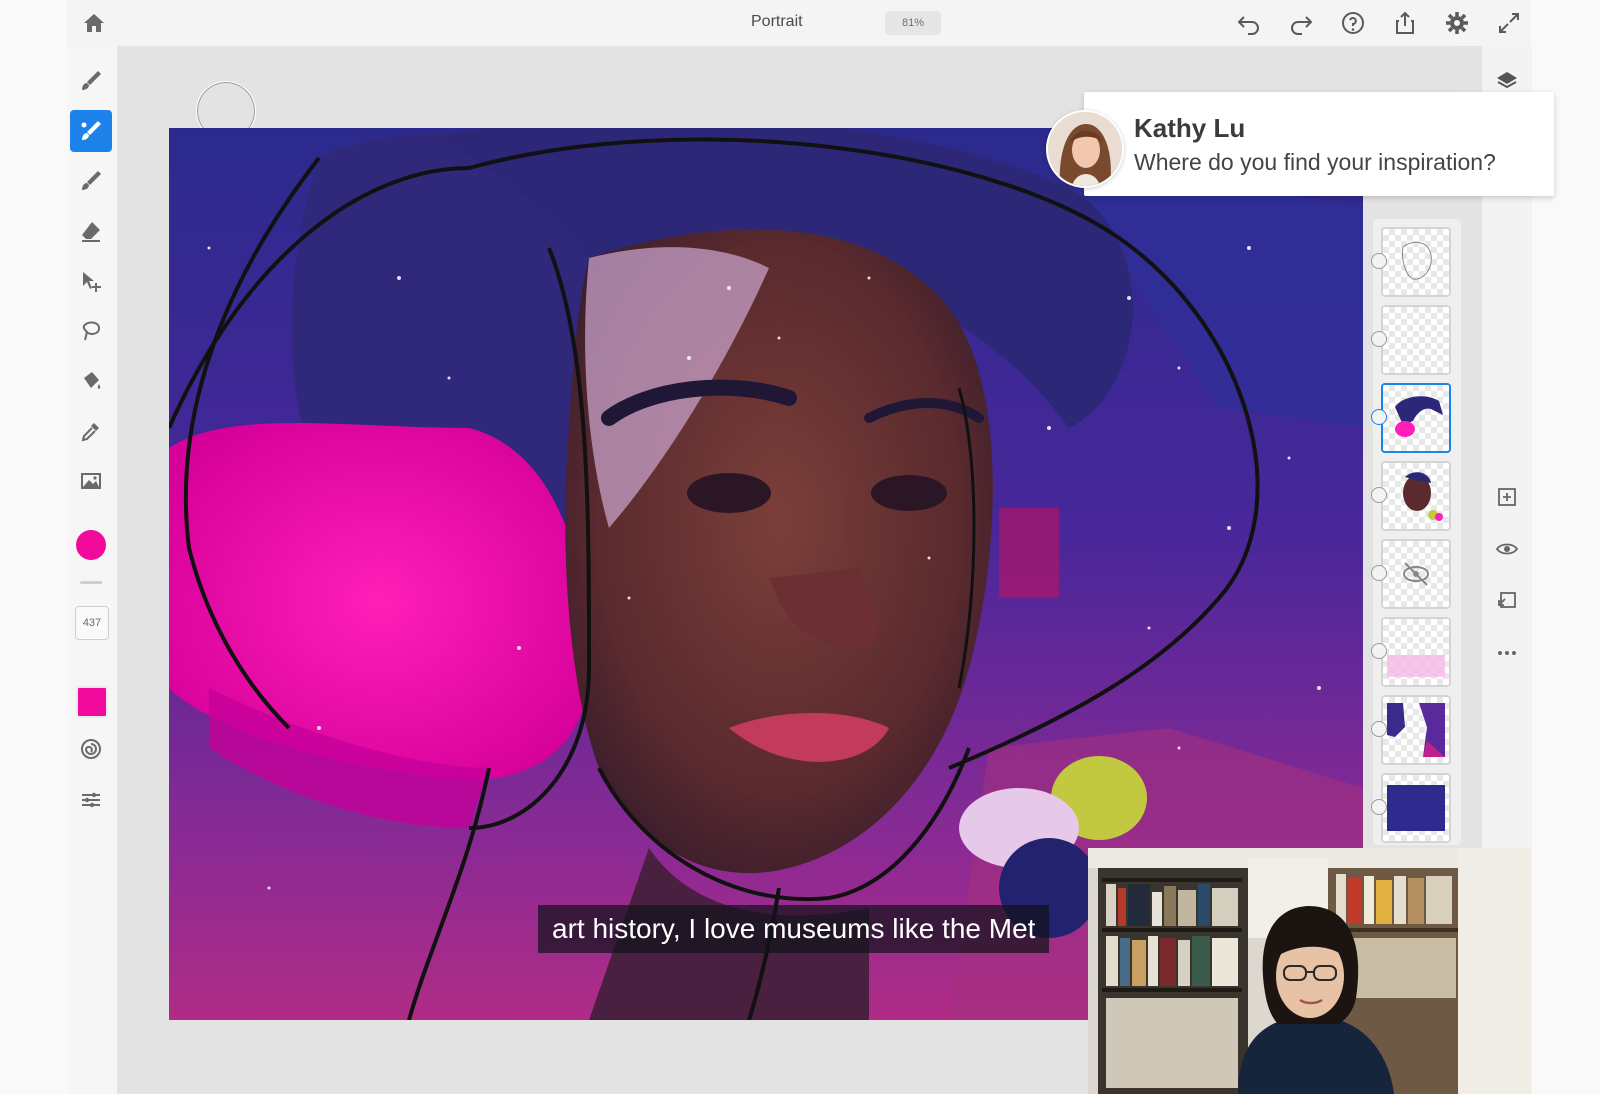  What do you see at coordinates (794, 929) in the screenshot?
I see `video-caption: art history, I love museums like the Met` at bounding box center [794, 929].